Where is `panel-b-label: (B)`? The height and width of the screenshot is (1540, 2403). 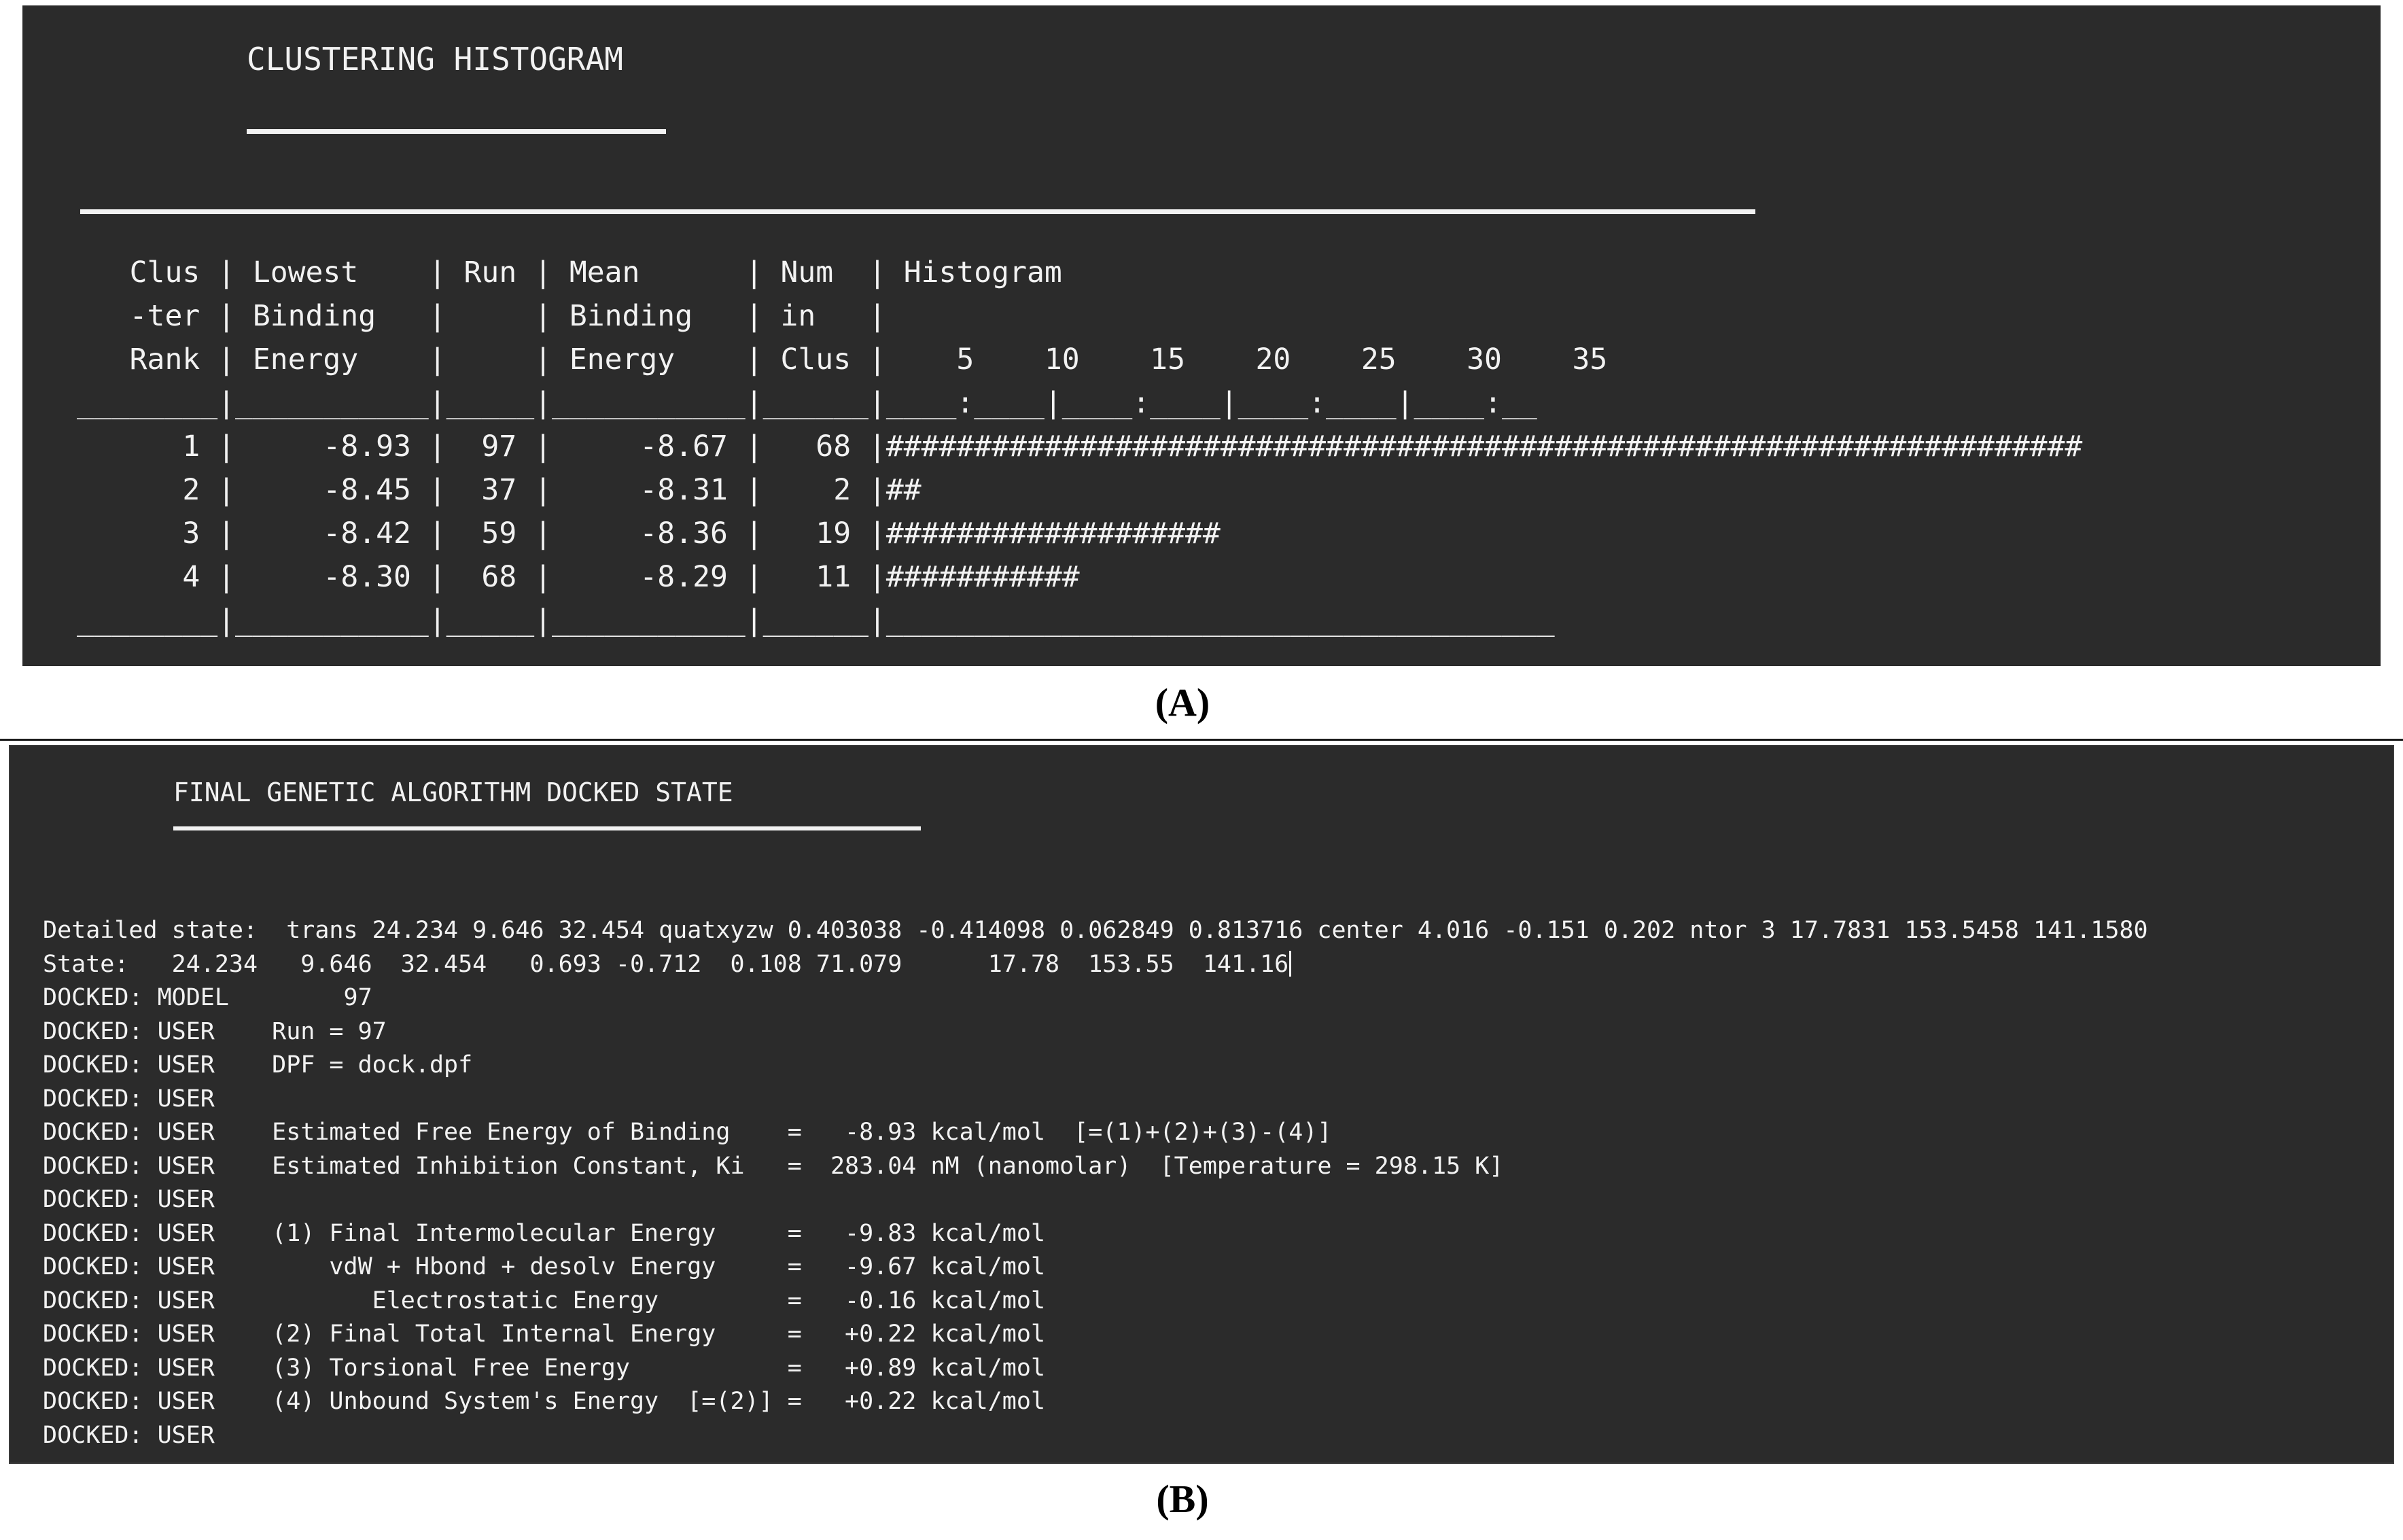
panel-b-label: (B) is located at coordinates (1182, 1499).